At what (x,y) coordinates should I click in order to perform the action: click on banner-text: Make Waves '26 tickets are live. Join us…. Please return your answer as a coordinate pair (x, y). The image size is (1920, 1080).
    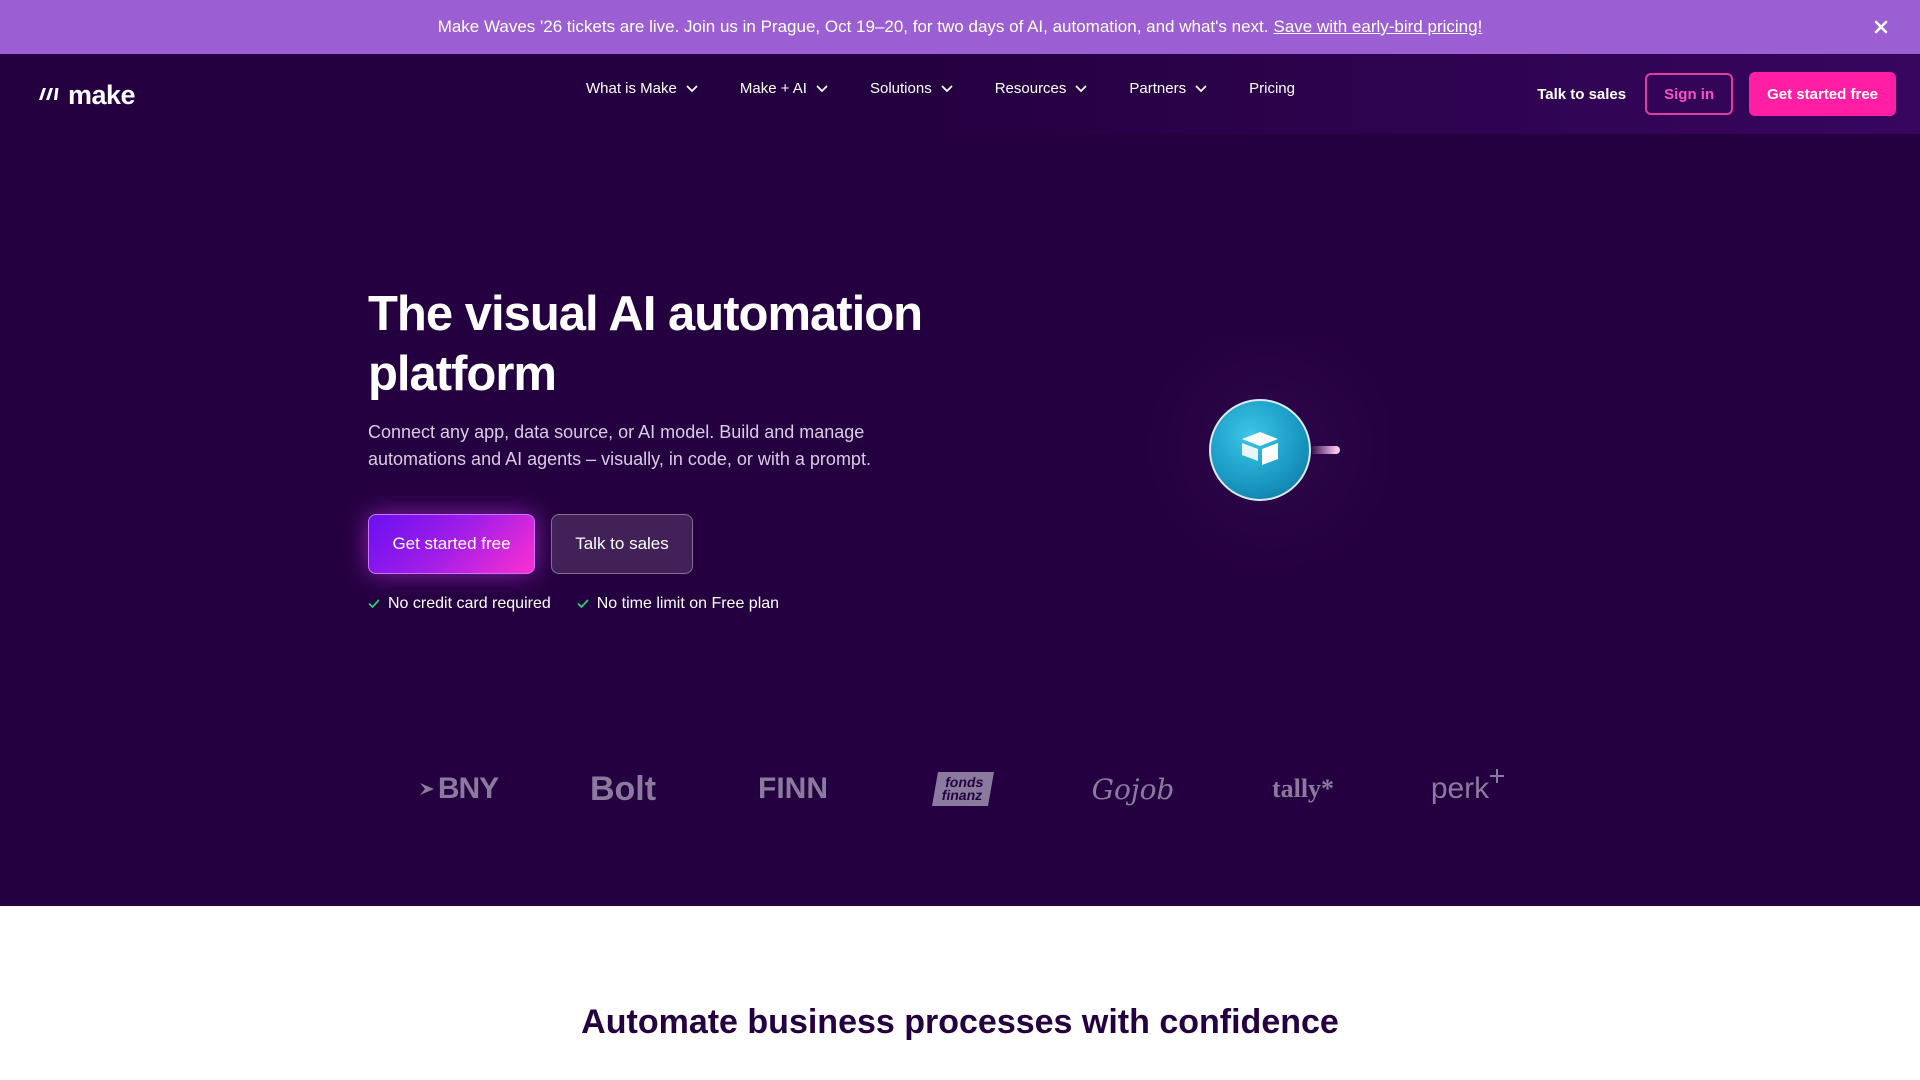
    Looking at the image, I should click on (853, 26).